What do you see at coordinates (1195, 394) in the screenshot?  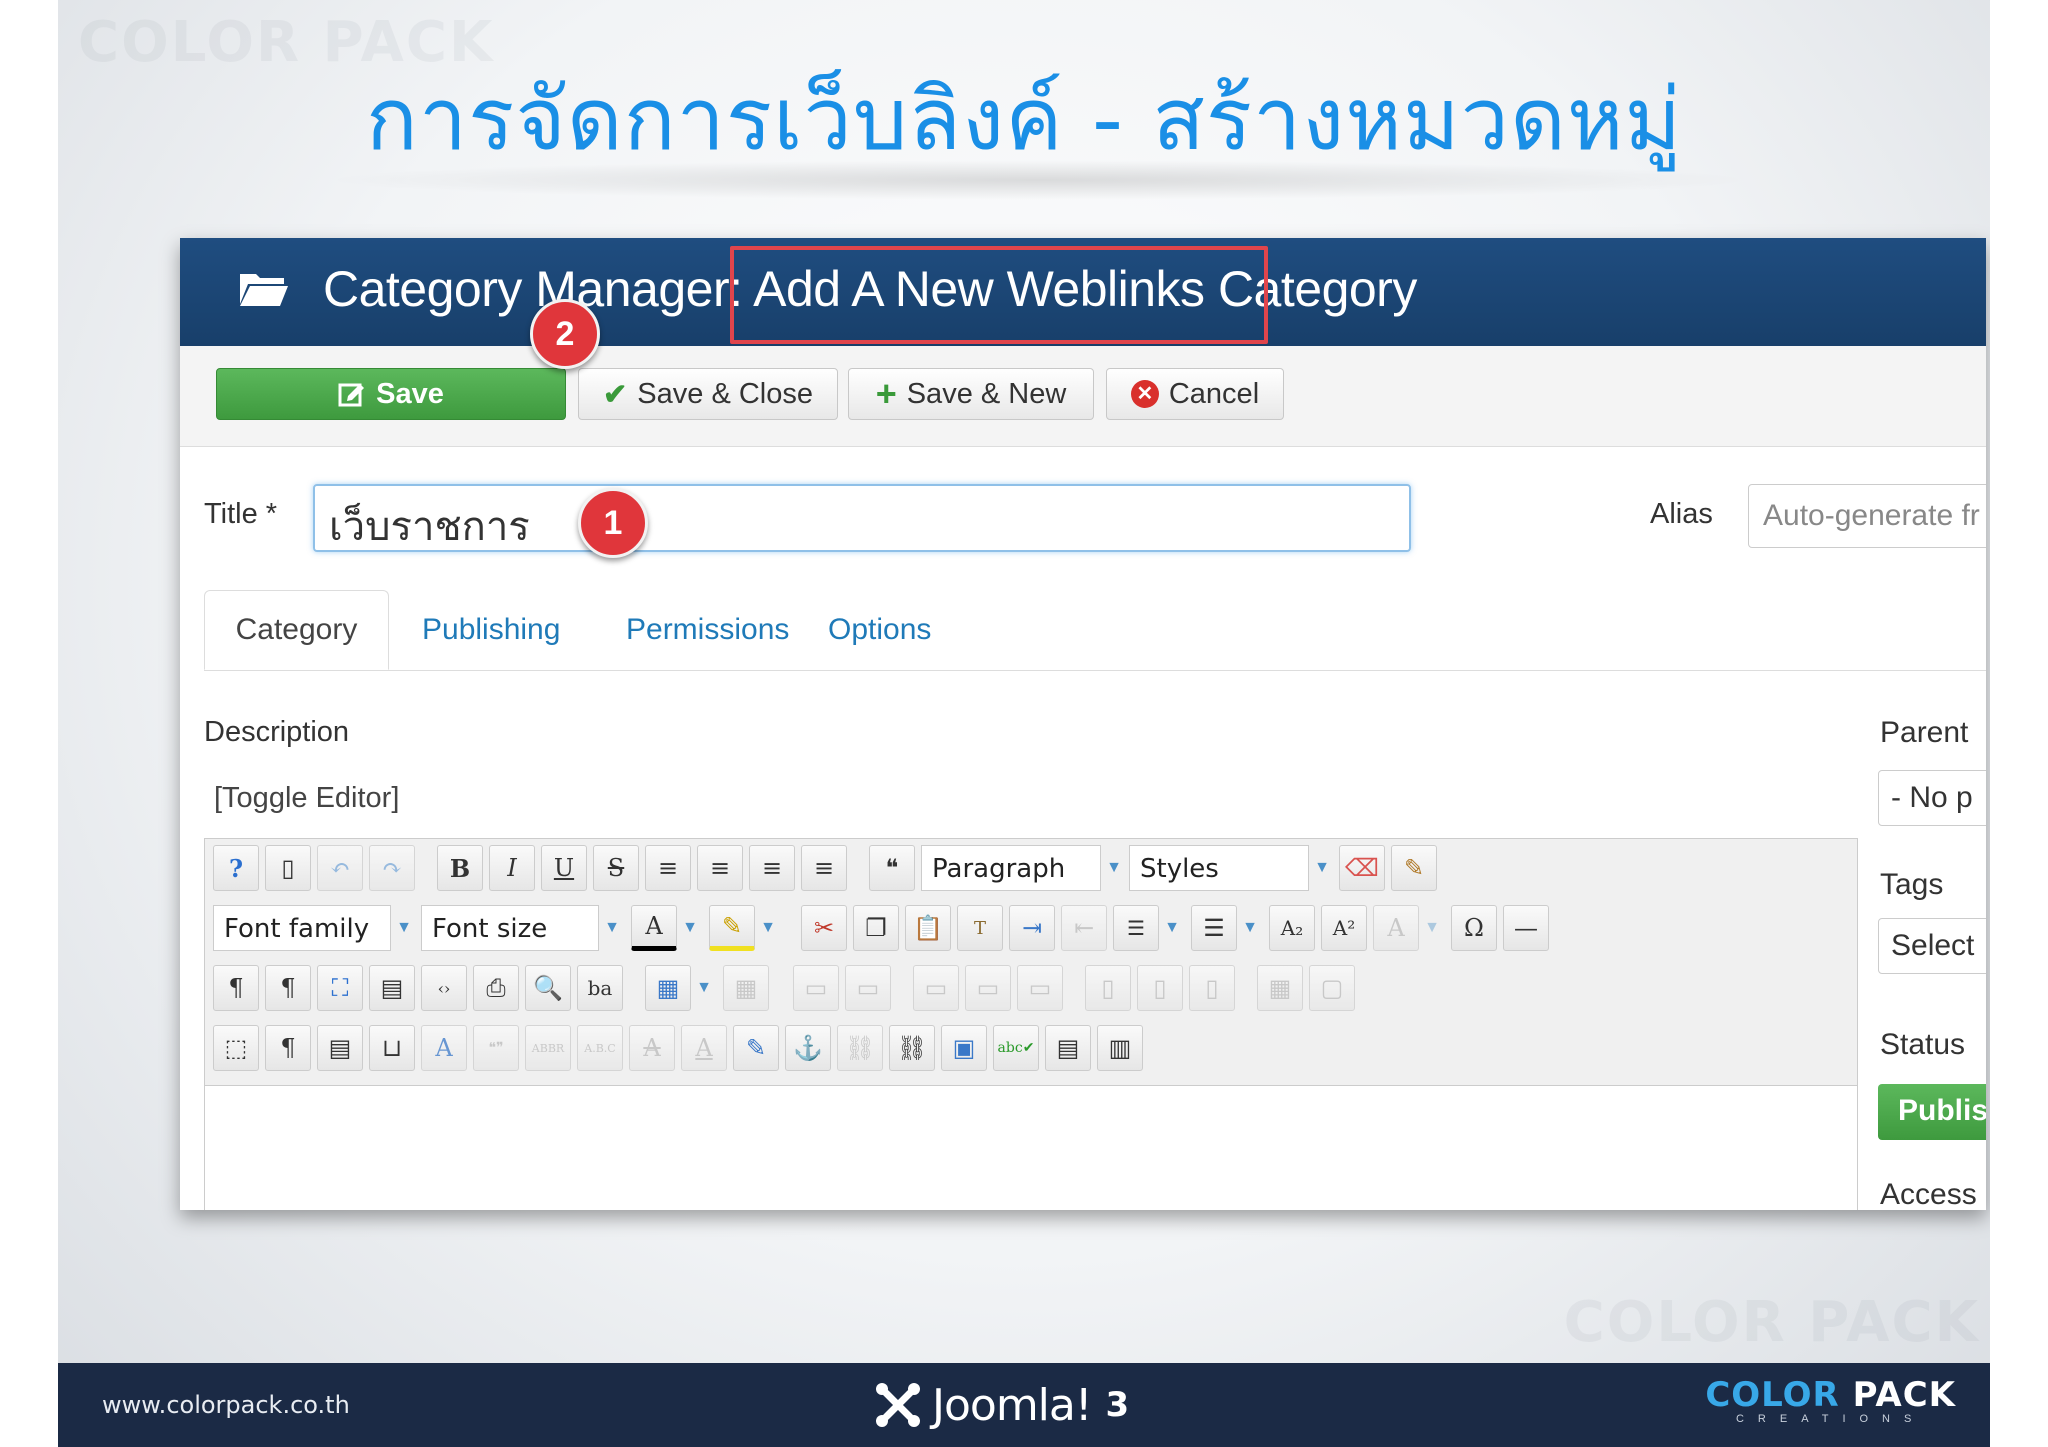 I see `cancel-button: ✕ Cancel` at bounding box center [1195, 394].